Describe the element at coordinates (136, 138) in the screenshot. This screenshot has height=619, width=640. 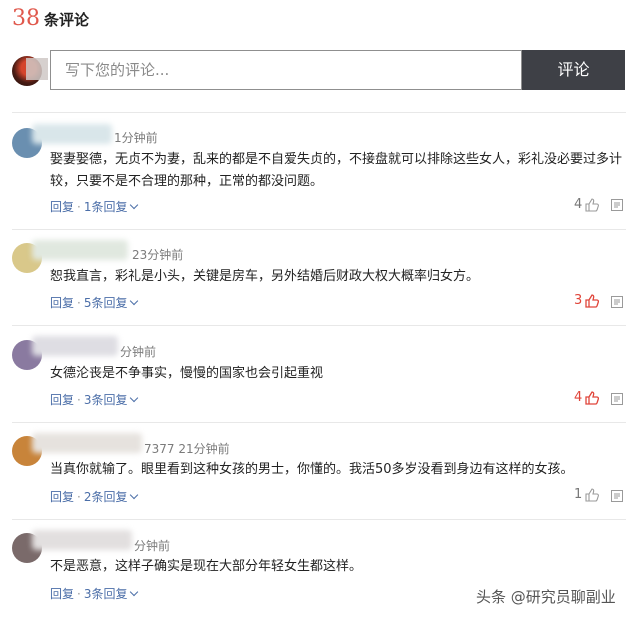
I see `comment-time: 1分钟前` at that location.